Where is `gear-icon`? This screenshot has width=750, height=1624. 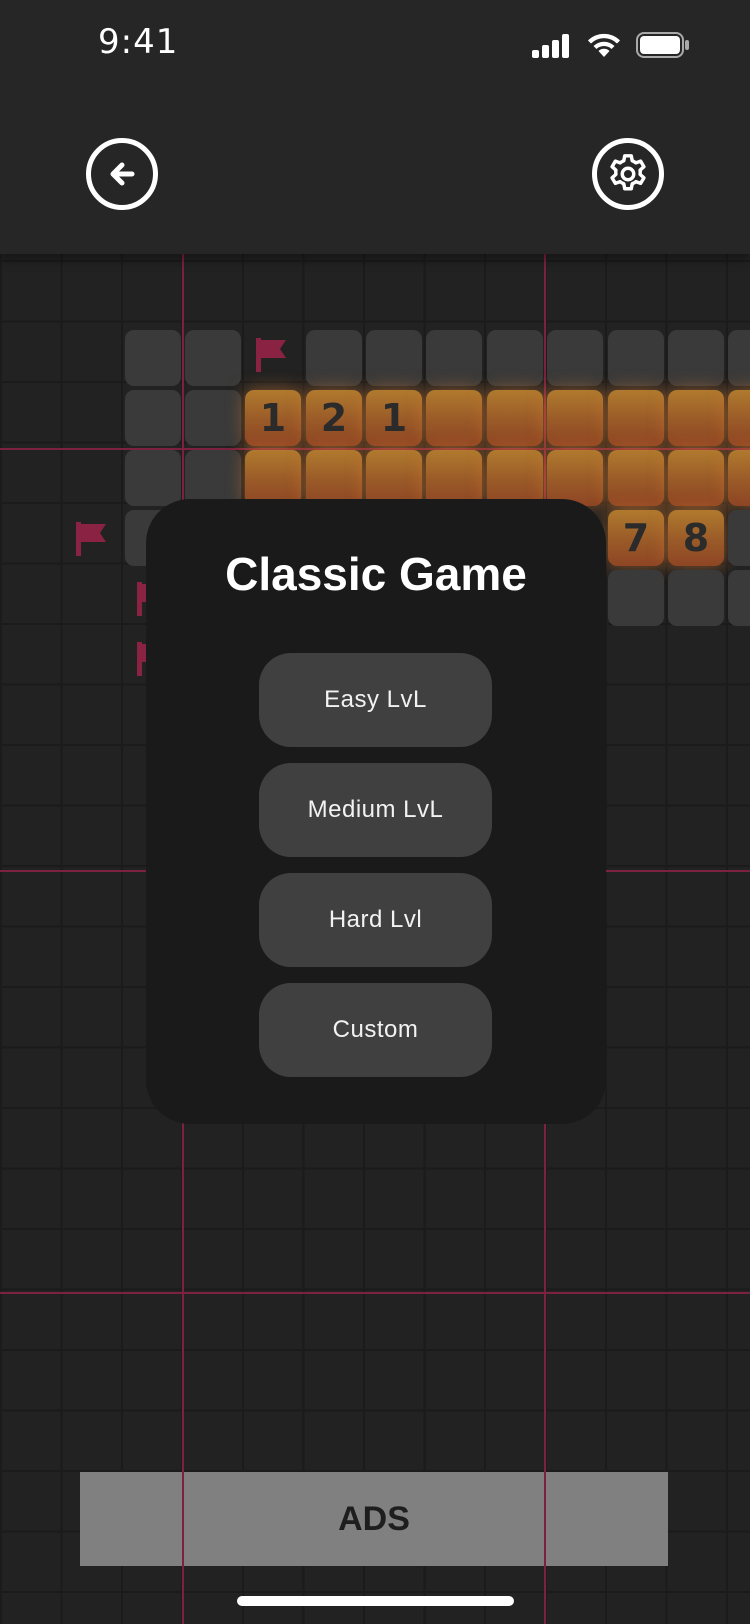 gear-icon is located at coordinates (628, 172).